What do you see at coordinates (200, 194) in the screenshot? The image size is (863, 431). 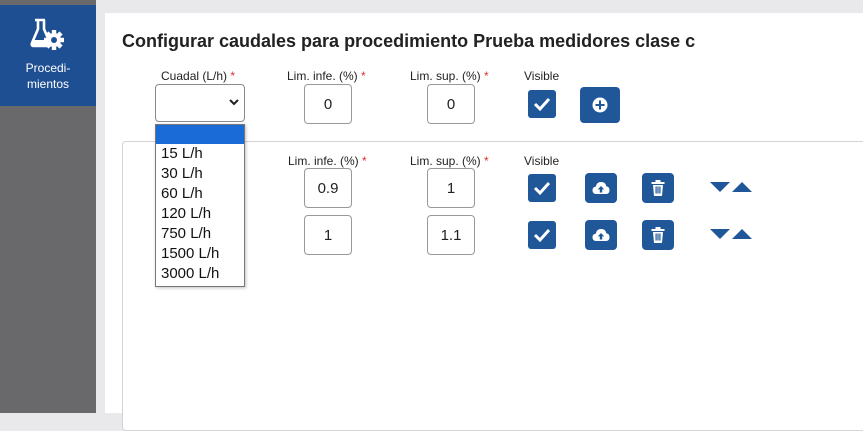 I see `dropdown-option: 60 L/h` at bounding box center [200, 194].